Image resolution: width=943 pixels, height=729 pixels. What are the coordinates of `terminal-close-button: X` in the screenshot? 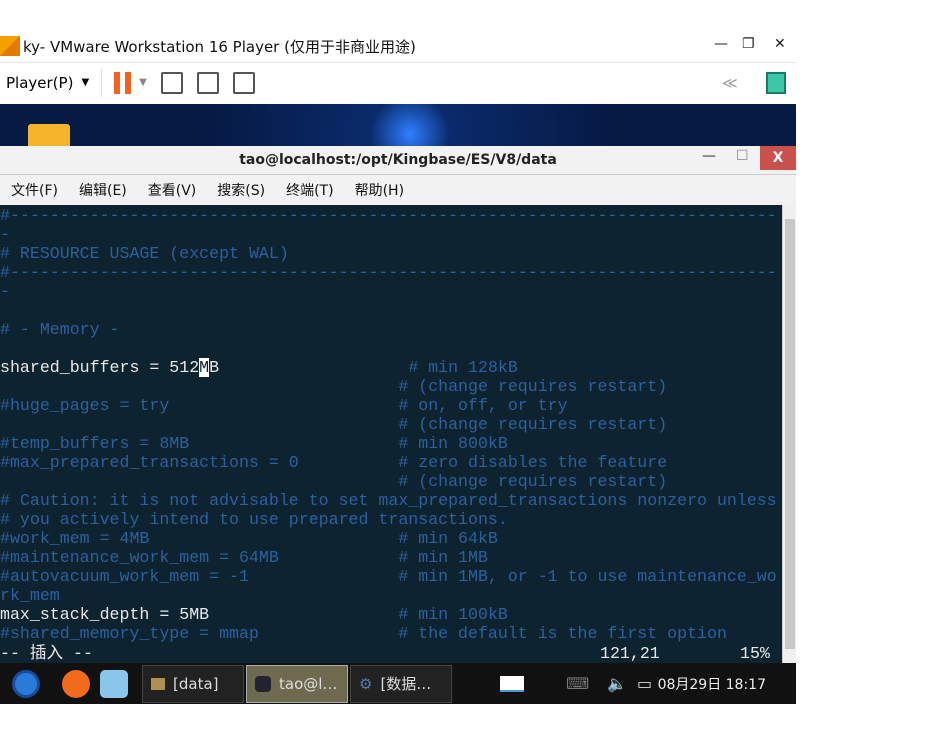 It's located at (778, 158).